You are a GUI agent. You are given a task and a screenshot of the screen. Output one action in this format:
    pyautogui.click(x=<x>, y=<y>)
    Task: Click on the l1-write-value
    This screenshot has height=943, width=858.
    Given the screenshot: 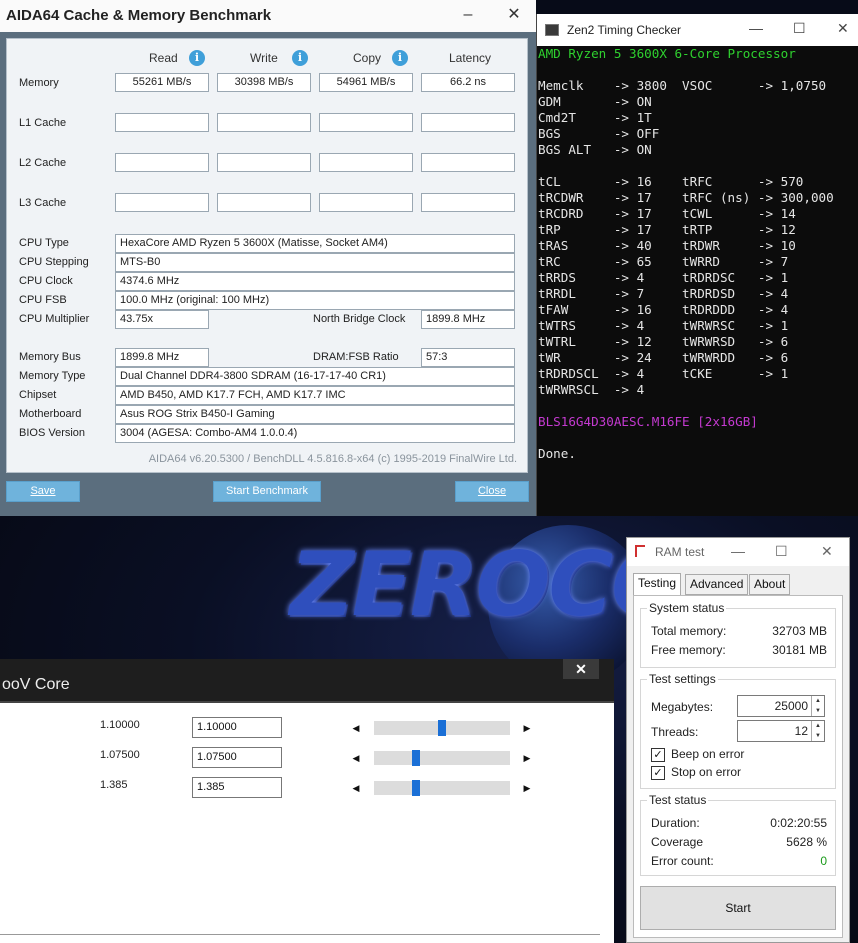 What is the action you would take?
    pyautogui.click(x=264, y=122)
    